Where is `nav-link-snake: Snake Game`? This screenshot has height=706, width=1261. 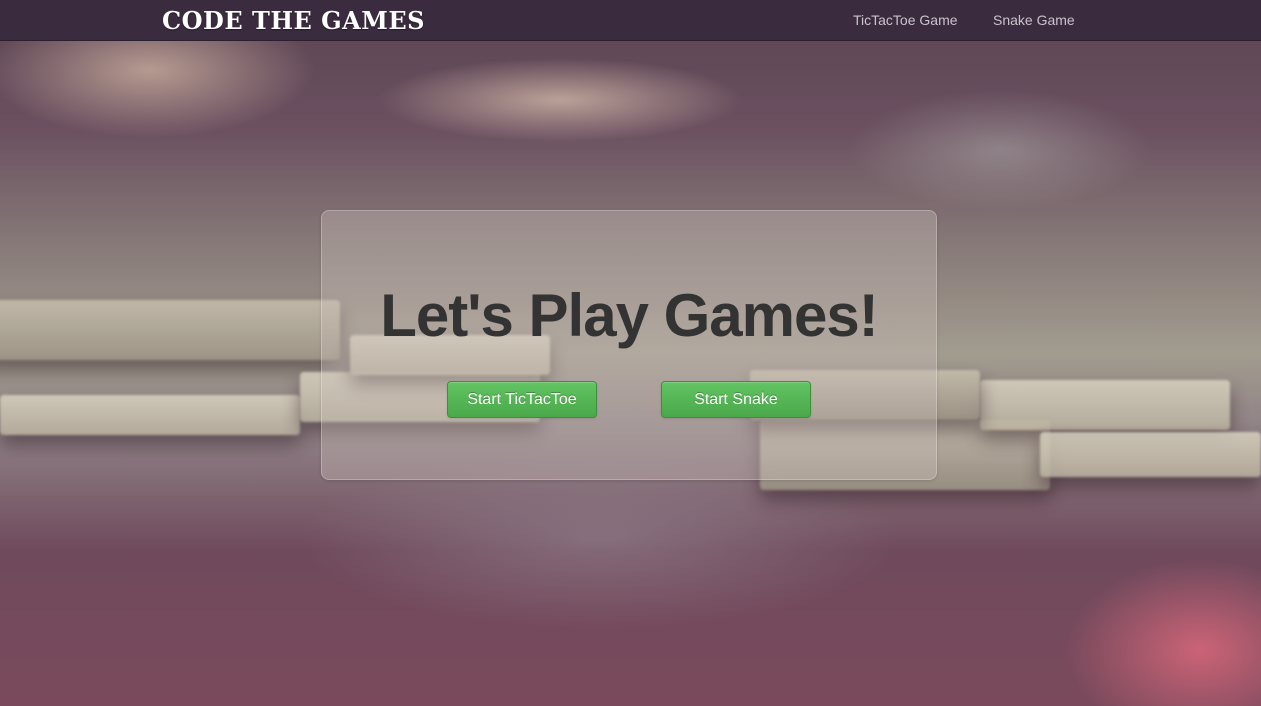 nav-link-snake: Snake Game is located at coordinates (1034, 20).